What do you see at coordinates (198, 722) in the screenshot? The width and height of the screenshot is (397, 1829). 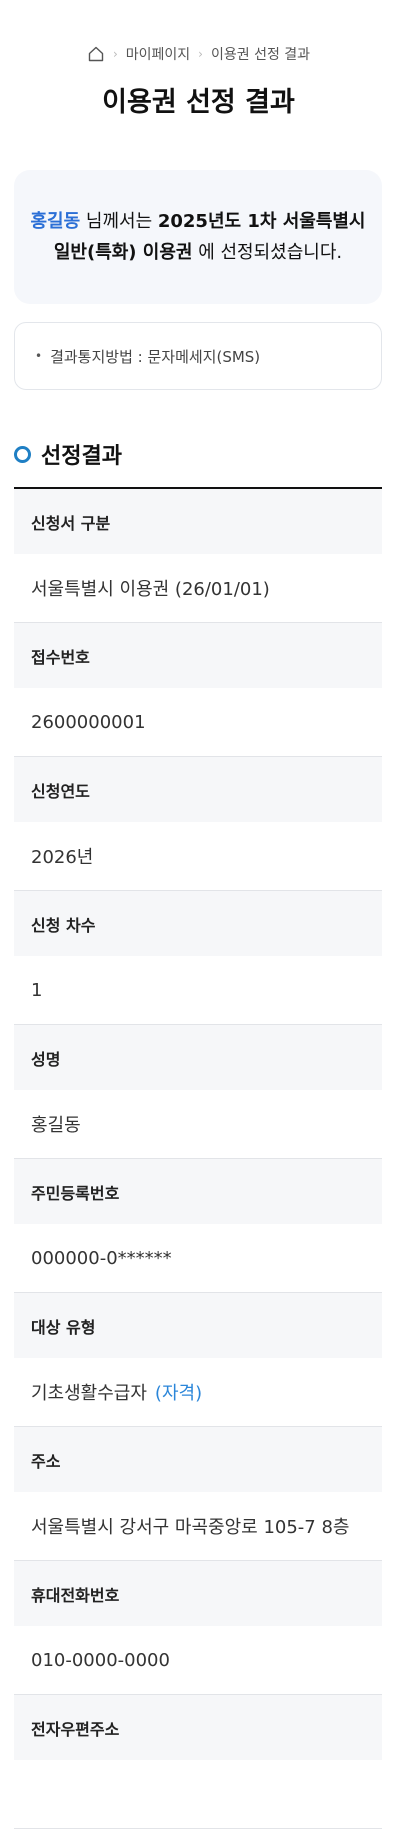 I see `row-value: 2600000001` at bounding box center [198, 722].